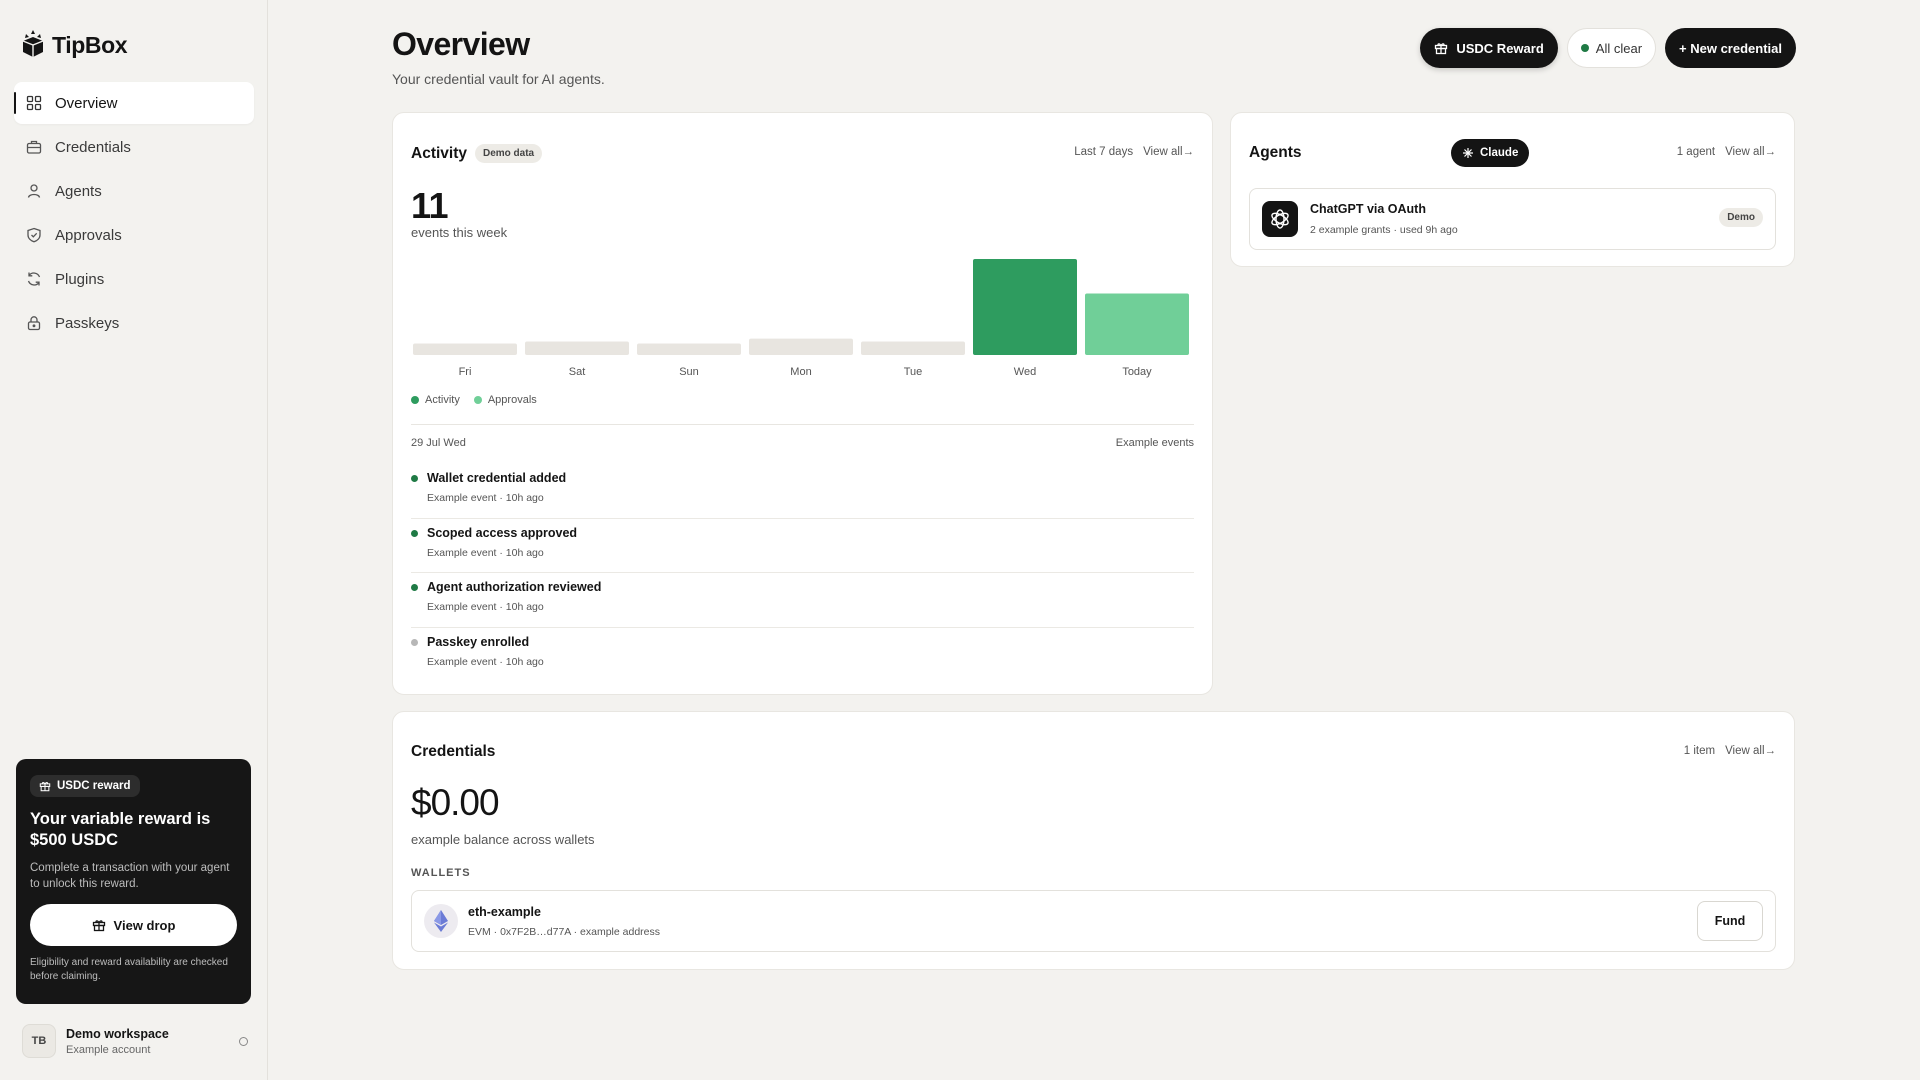 The height and width of the screenshot is (1080, 1920). What do you see at coordinates (78, 191) in the screenshot?
I see `sidebar-item-label: Agents` at bounding box center [78, 191].